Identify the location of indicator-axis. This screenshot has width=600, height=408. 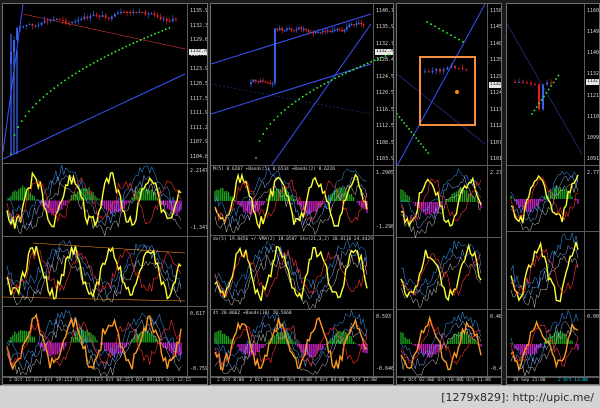
(197, 271).